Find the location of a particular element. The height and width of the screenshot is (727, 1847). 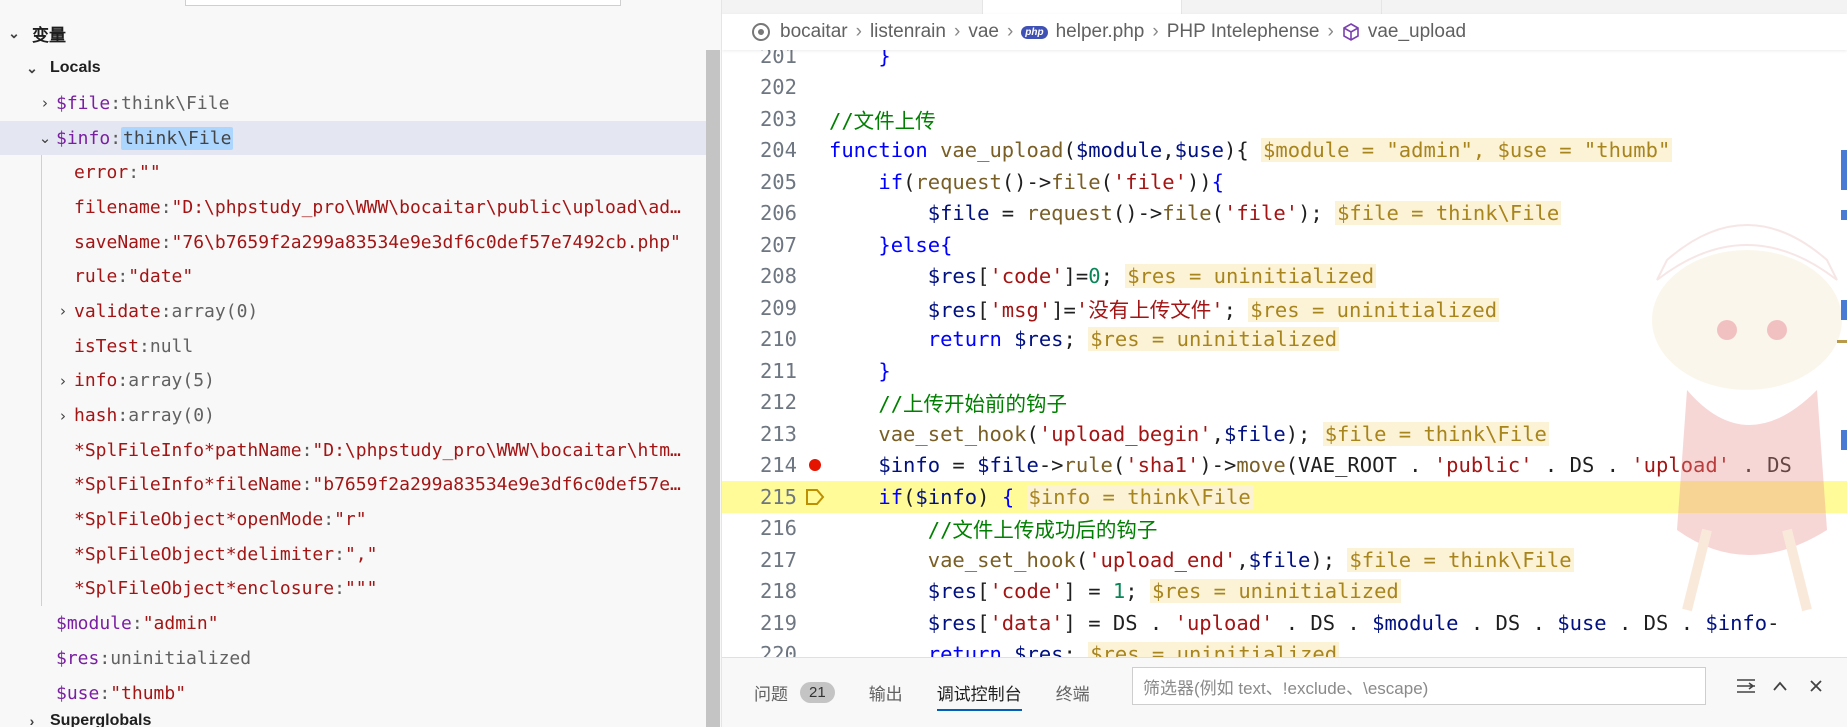

panel-tab: 输出 is located at coordinates (886, 693).